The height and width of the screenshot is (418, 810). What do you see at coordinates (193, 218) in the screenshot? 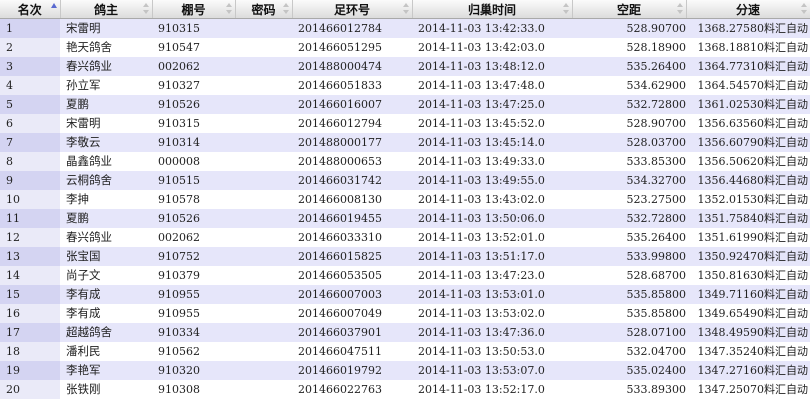
I see `loft-cell: 910526` at bounding box center [193, 218].